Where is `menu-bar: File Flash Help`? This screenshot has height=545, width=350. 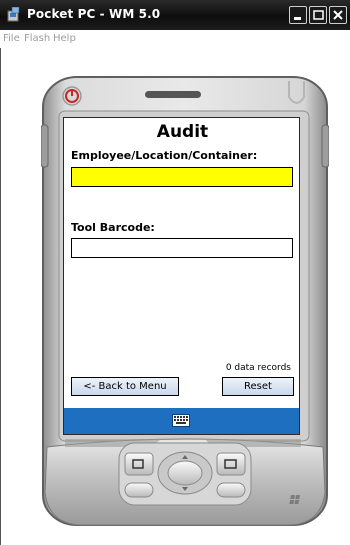 menu-bar: File Flash Help is located at coordinates (175, 39).